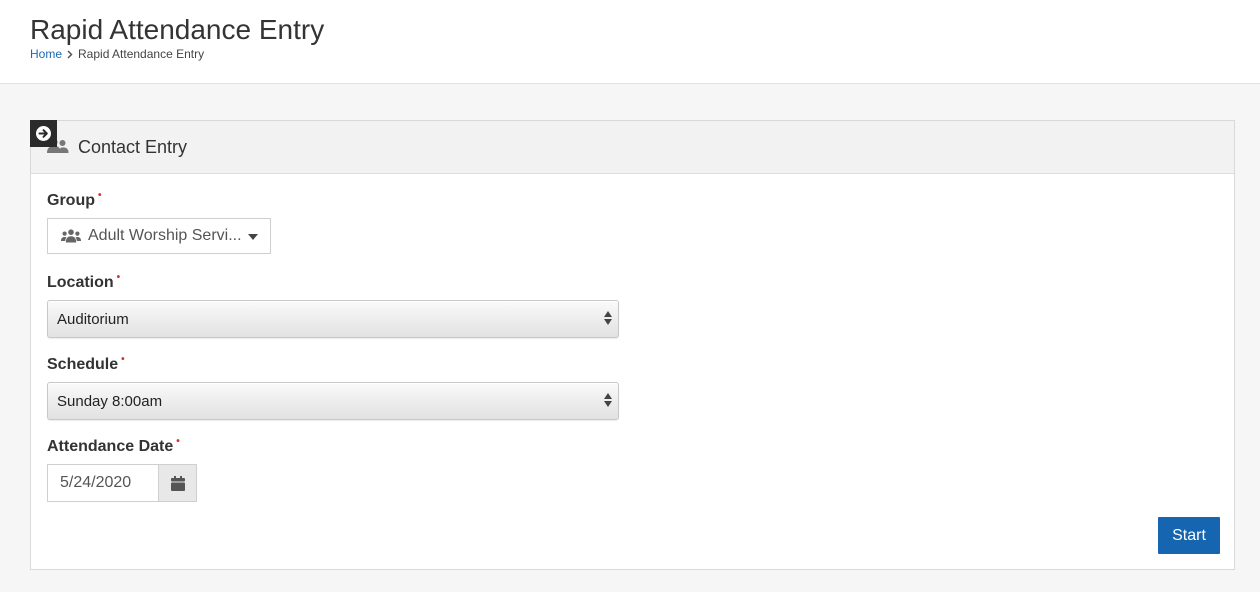 This screenshot has height=592, width=1260. I want to click on group-label-text: Group, so click(71, 200).